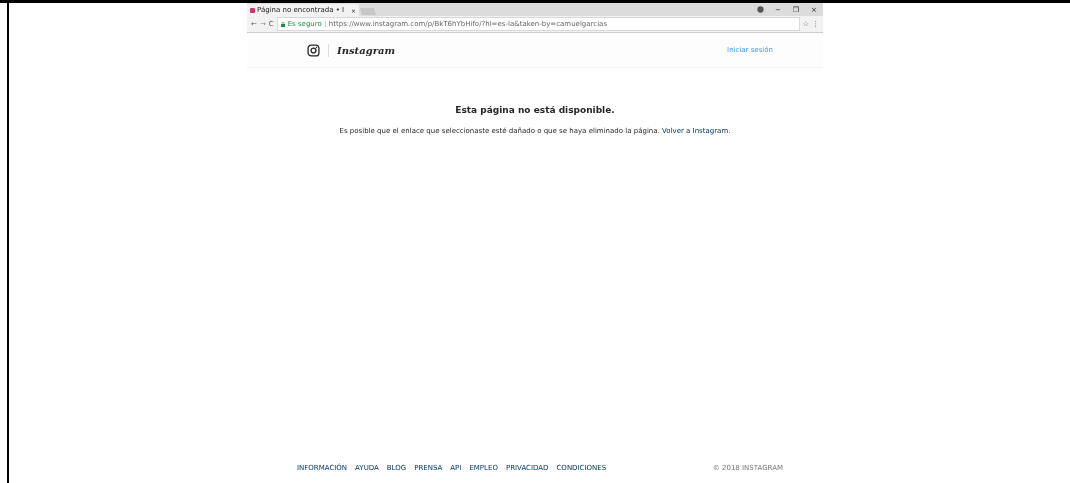  I want to click on lock-icon, so click(282, 24).